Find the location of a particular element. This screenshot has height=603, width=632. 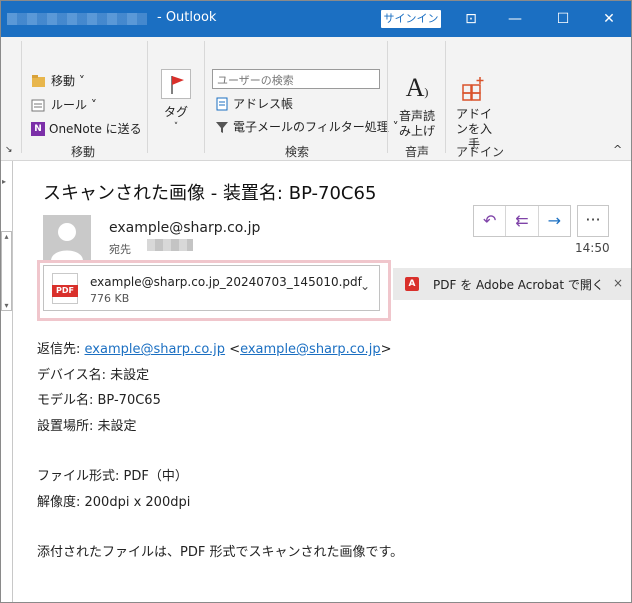

window-title: - Outlook is located at coordinates (187, 17).